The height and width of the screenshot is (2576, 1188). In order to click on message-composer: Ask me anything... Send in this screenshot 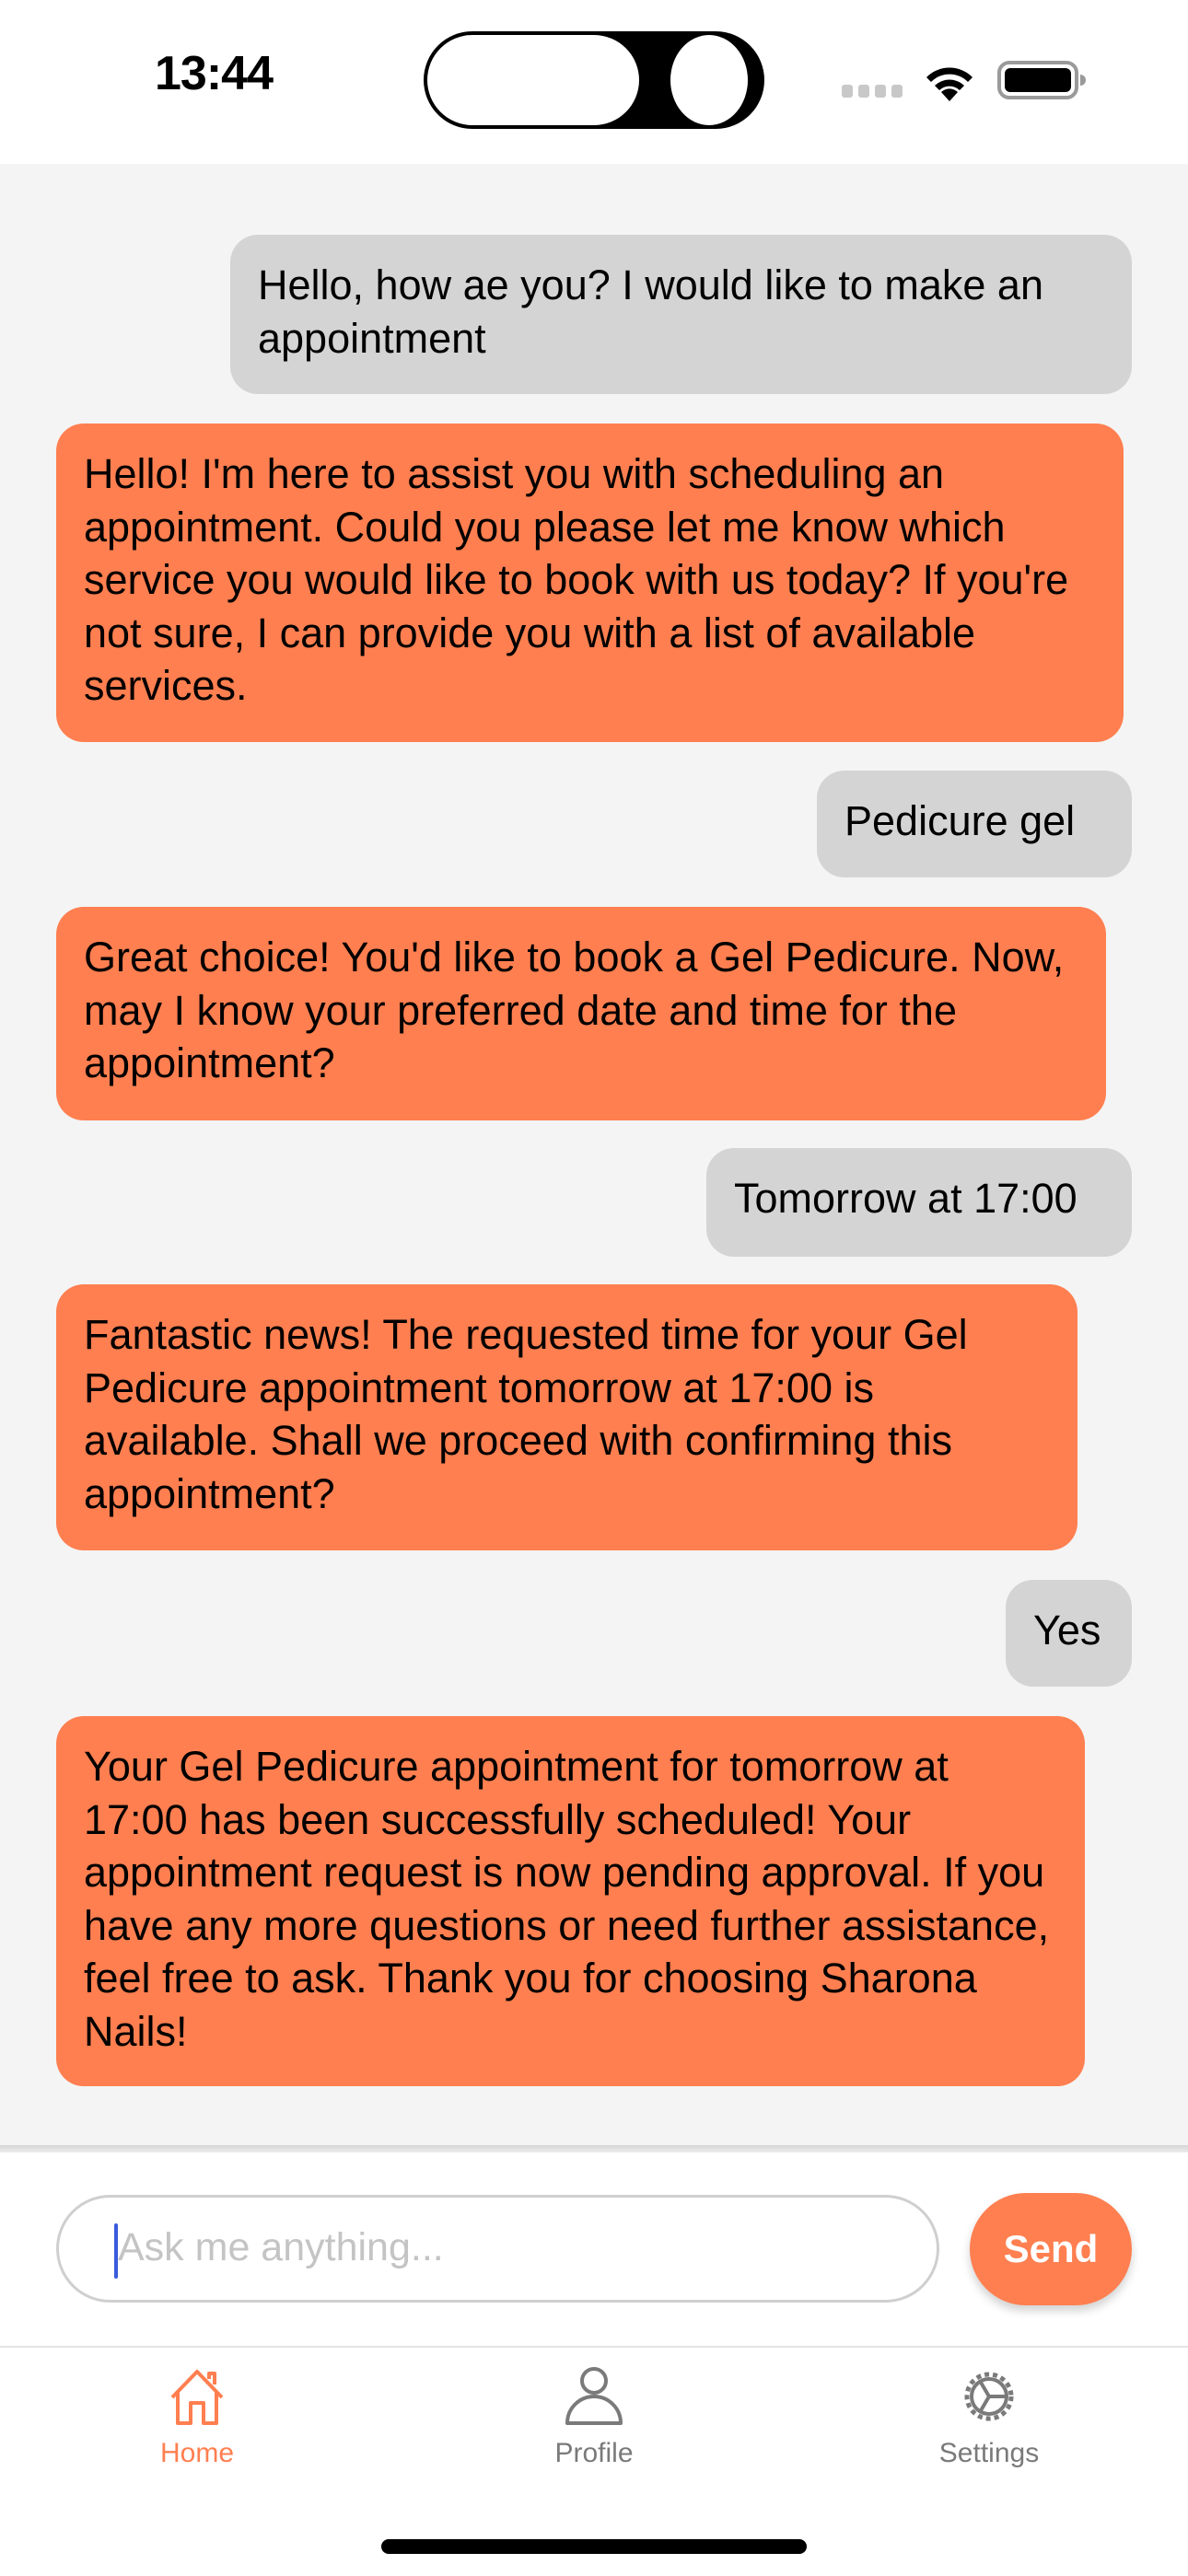, I will do `click(594, 2249)`.